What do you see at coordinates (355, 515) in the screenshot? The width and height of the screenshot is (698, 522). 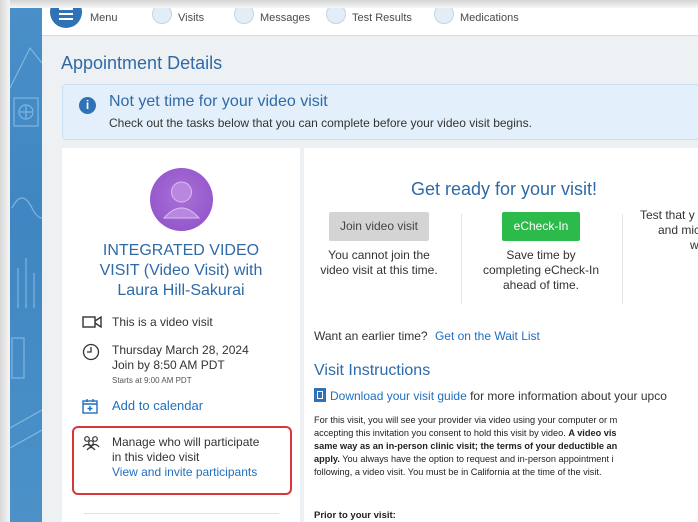 I see `prior-heading: Prior to your visit:` at bounding box center [355, 515].